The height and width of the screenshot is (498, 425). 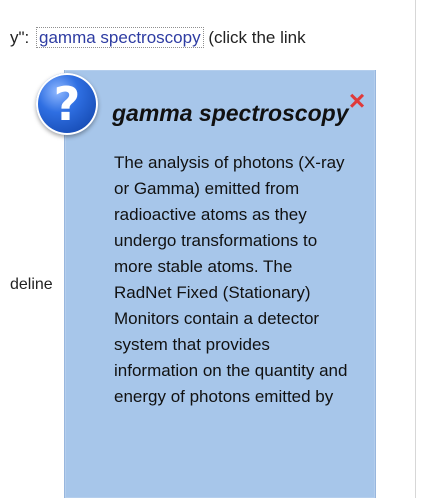 What do you see at coordinates (230, 113) in the screenshot?
I see `popup-title: gamma spectroscopy` at bounding box center [230, 113].